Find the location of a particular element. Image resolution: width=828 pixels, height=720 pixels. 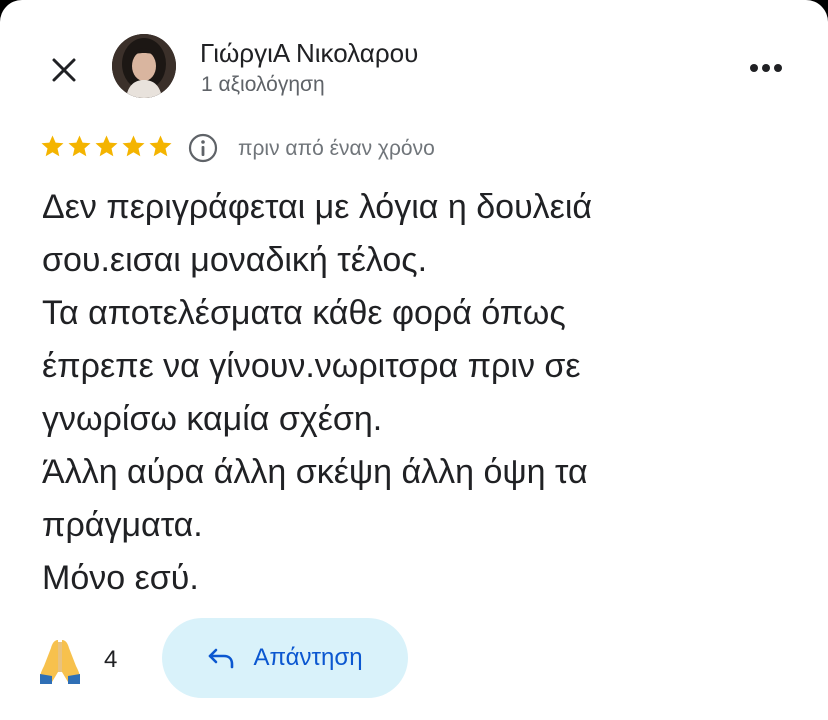

review-text-line: Μόνο εσύ. is located at coordinates (120, 578).